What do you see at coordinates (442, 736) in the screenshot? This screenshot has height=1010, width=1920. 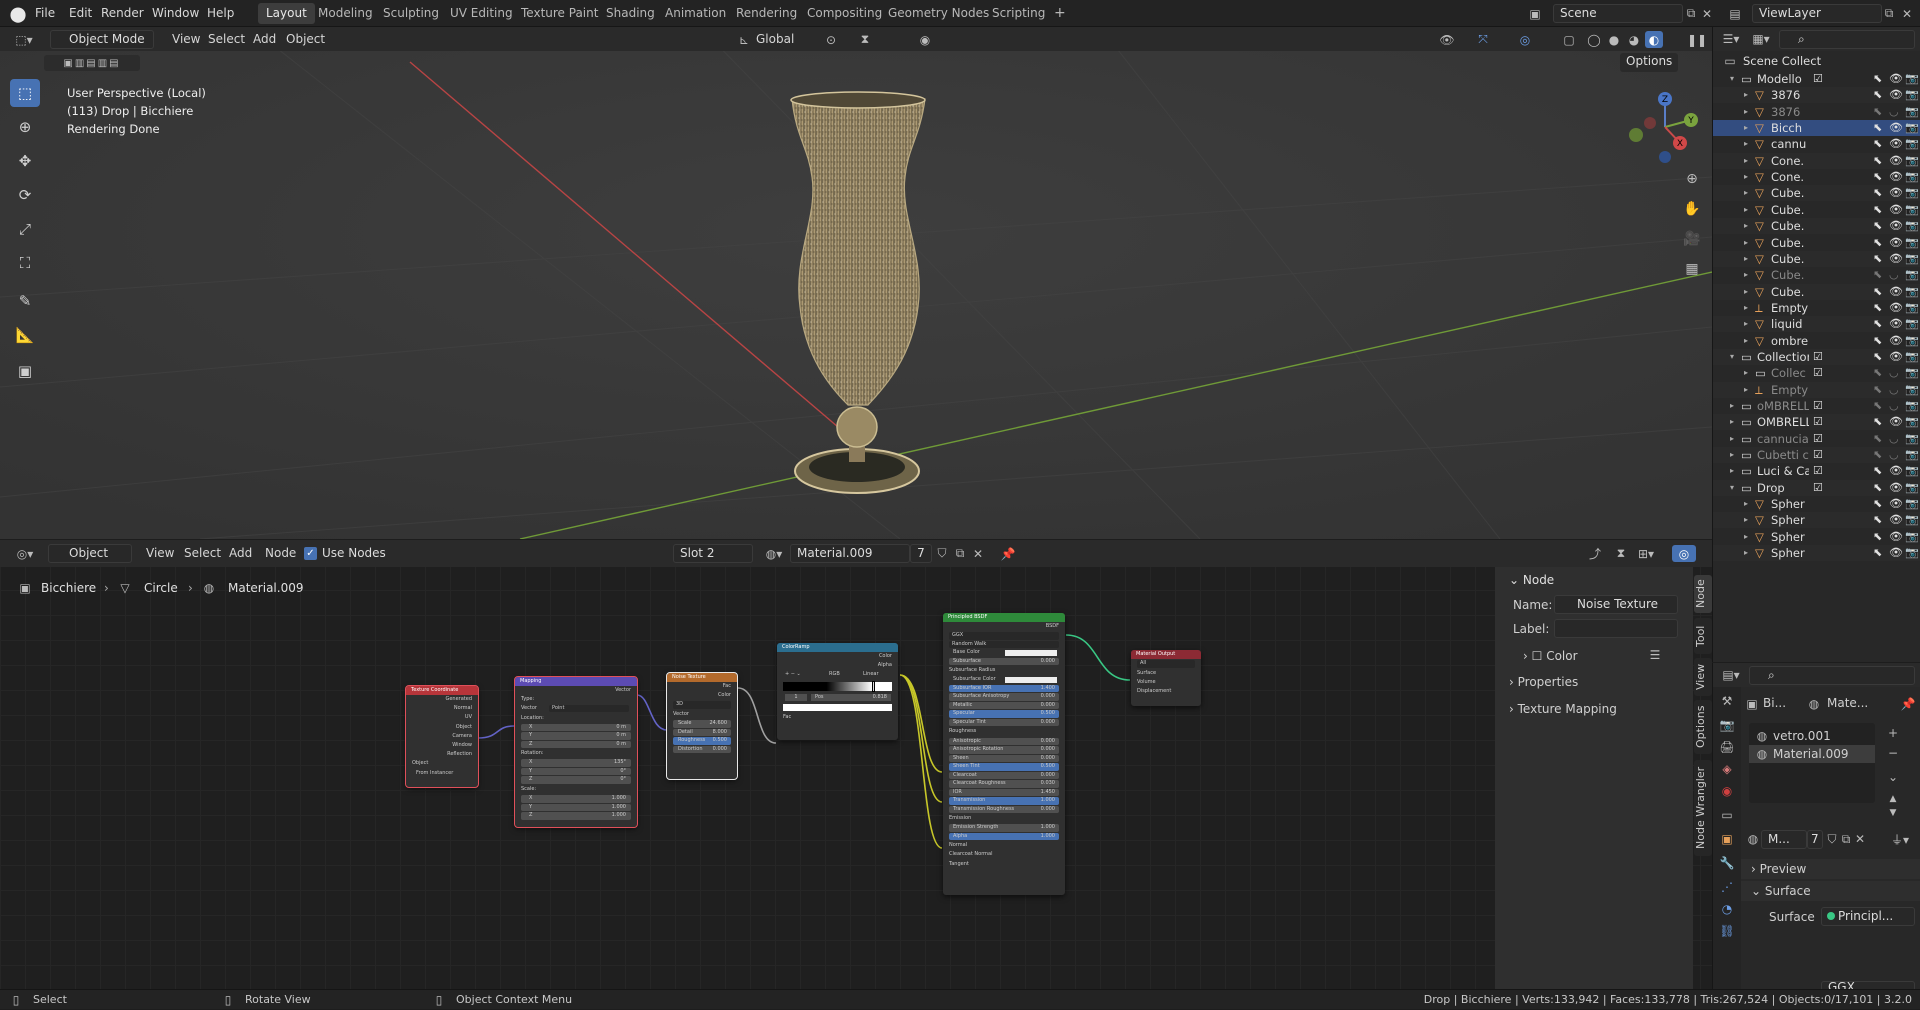 I see `output-camera: Camera` at bounding box center [442, 736].